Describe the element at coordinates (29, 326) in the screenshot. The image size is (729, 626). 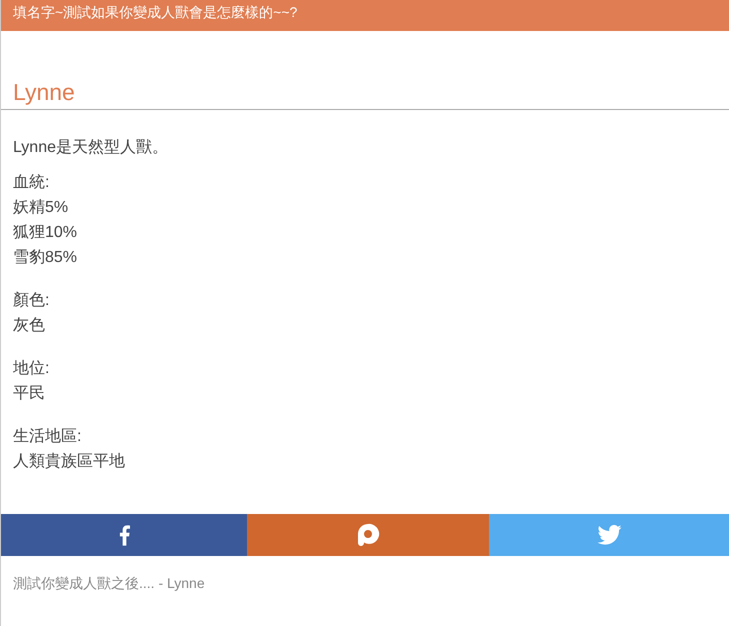
I see `section-value: 灰色` at that location.